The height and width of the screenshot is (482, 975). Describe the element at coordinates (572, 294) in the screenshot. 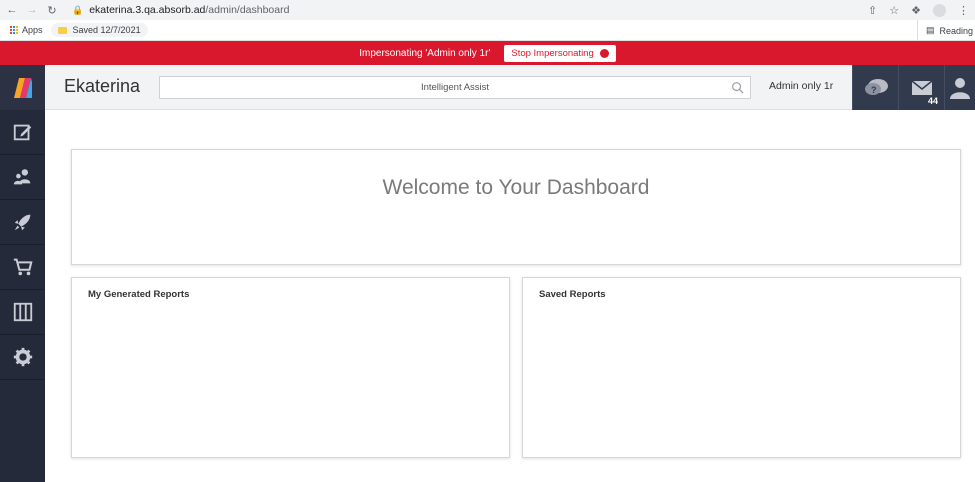

I see `saved-reports-title: Saved Reports` at that location.